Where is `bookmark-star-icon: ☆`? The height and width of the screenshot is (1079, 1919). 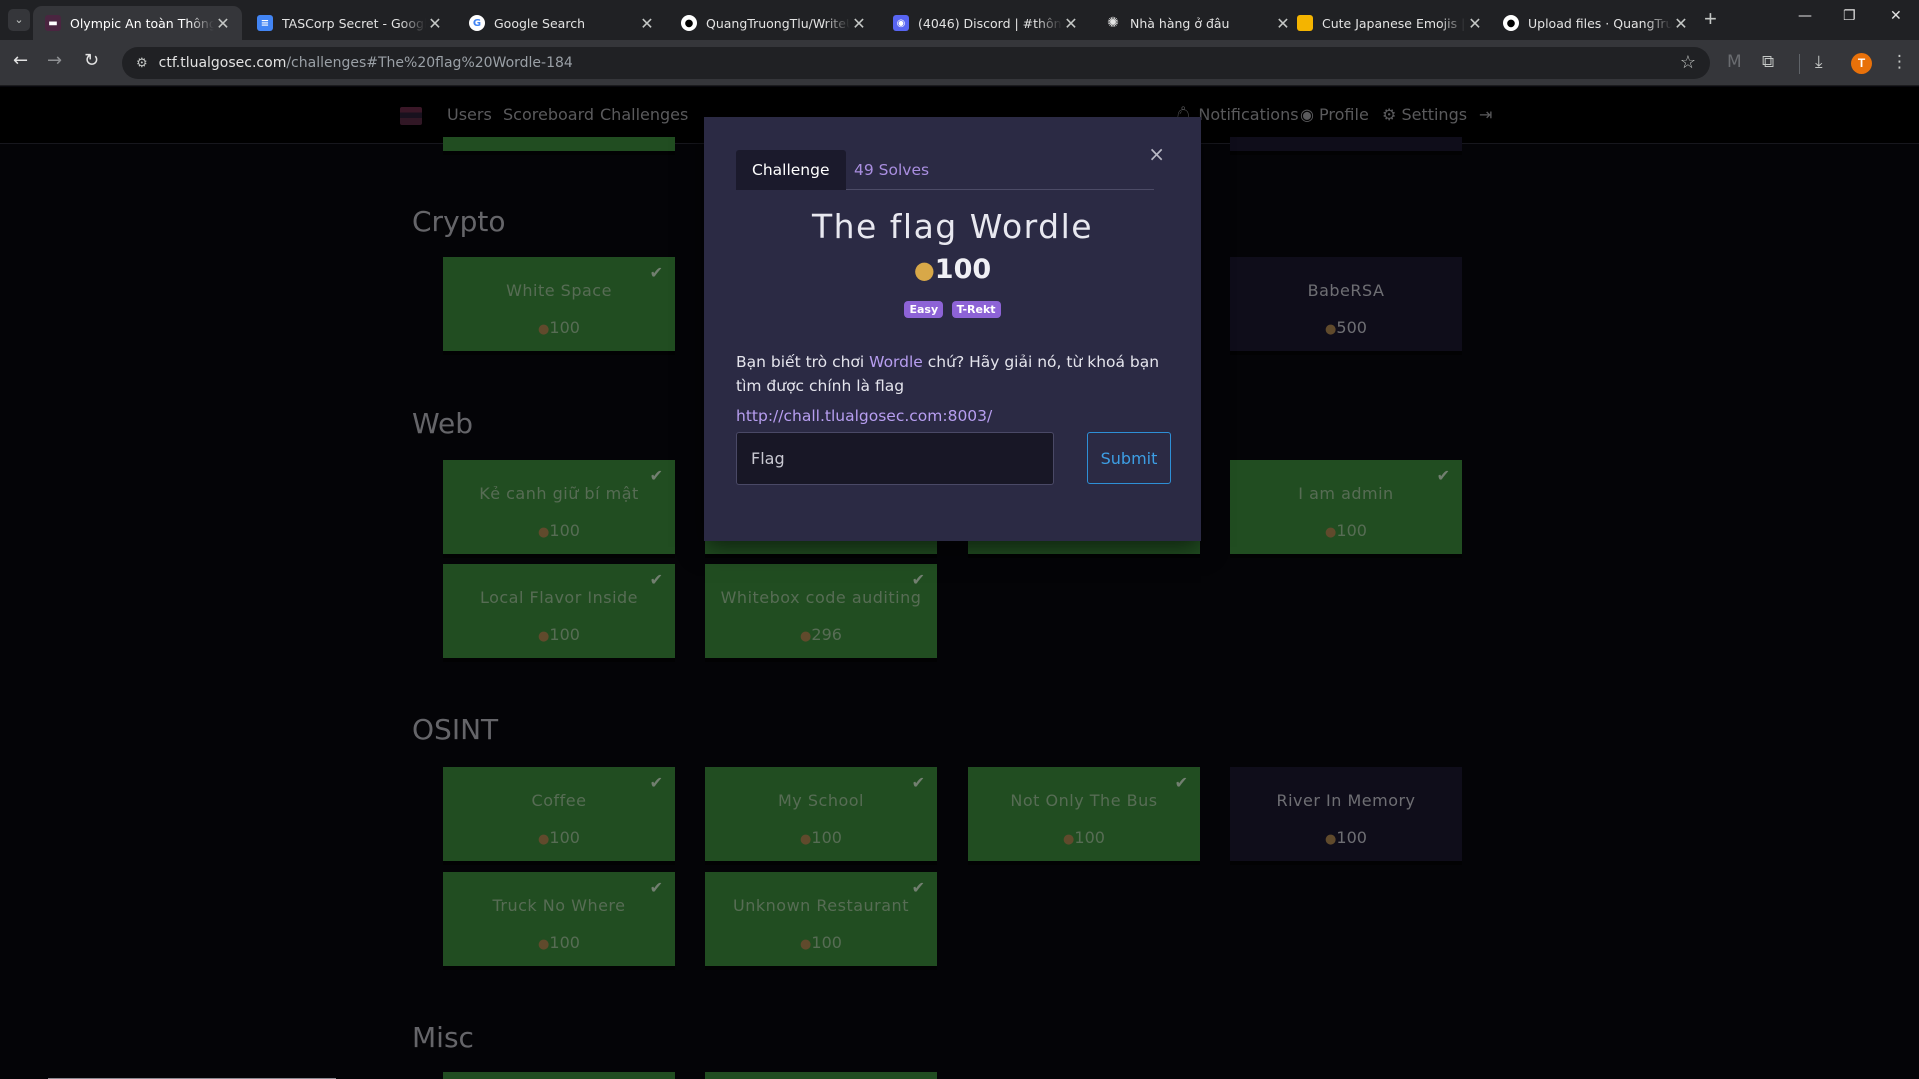
bookmark-star-icon: ☆ is located at coordinates (1688, 62).